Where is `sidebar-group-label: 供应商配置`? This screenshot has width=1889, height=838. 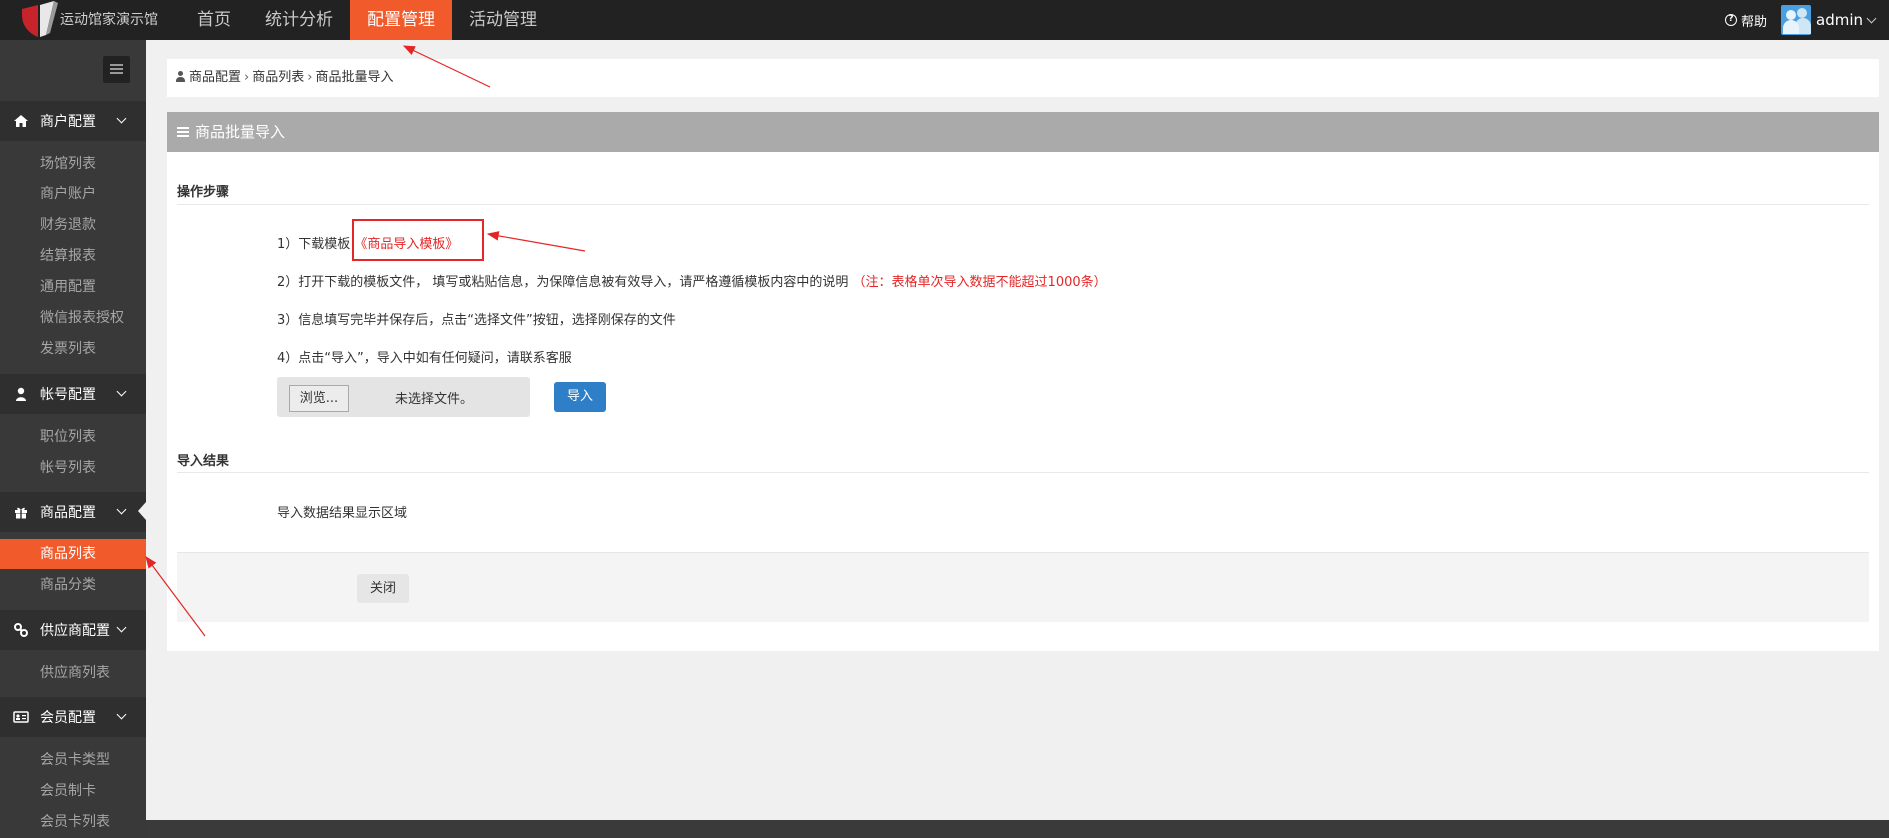 sidebar-group-label: 供应商配置 is located at coordinates (75, 631).